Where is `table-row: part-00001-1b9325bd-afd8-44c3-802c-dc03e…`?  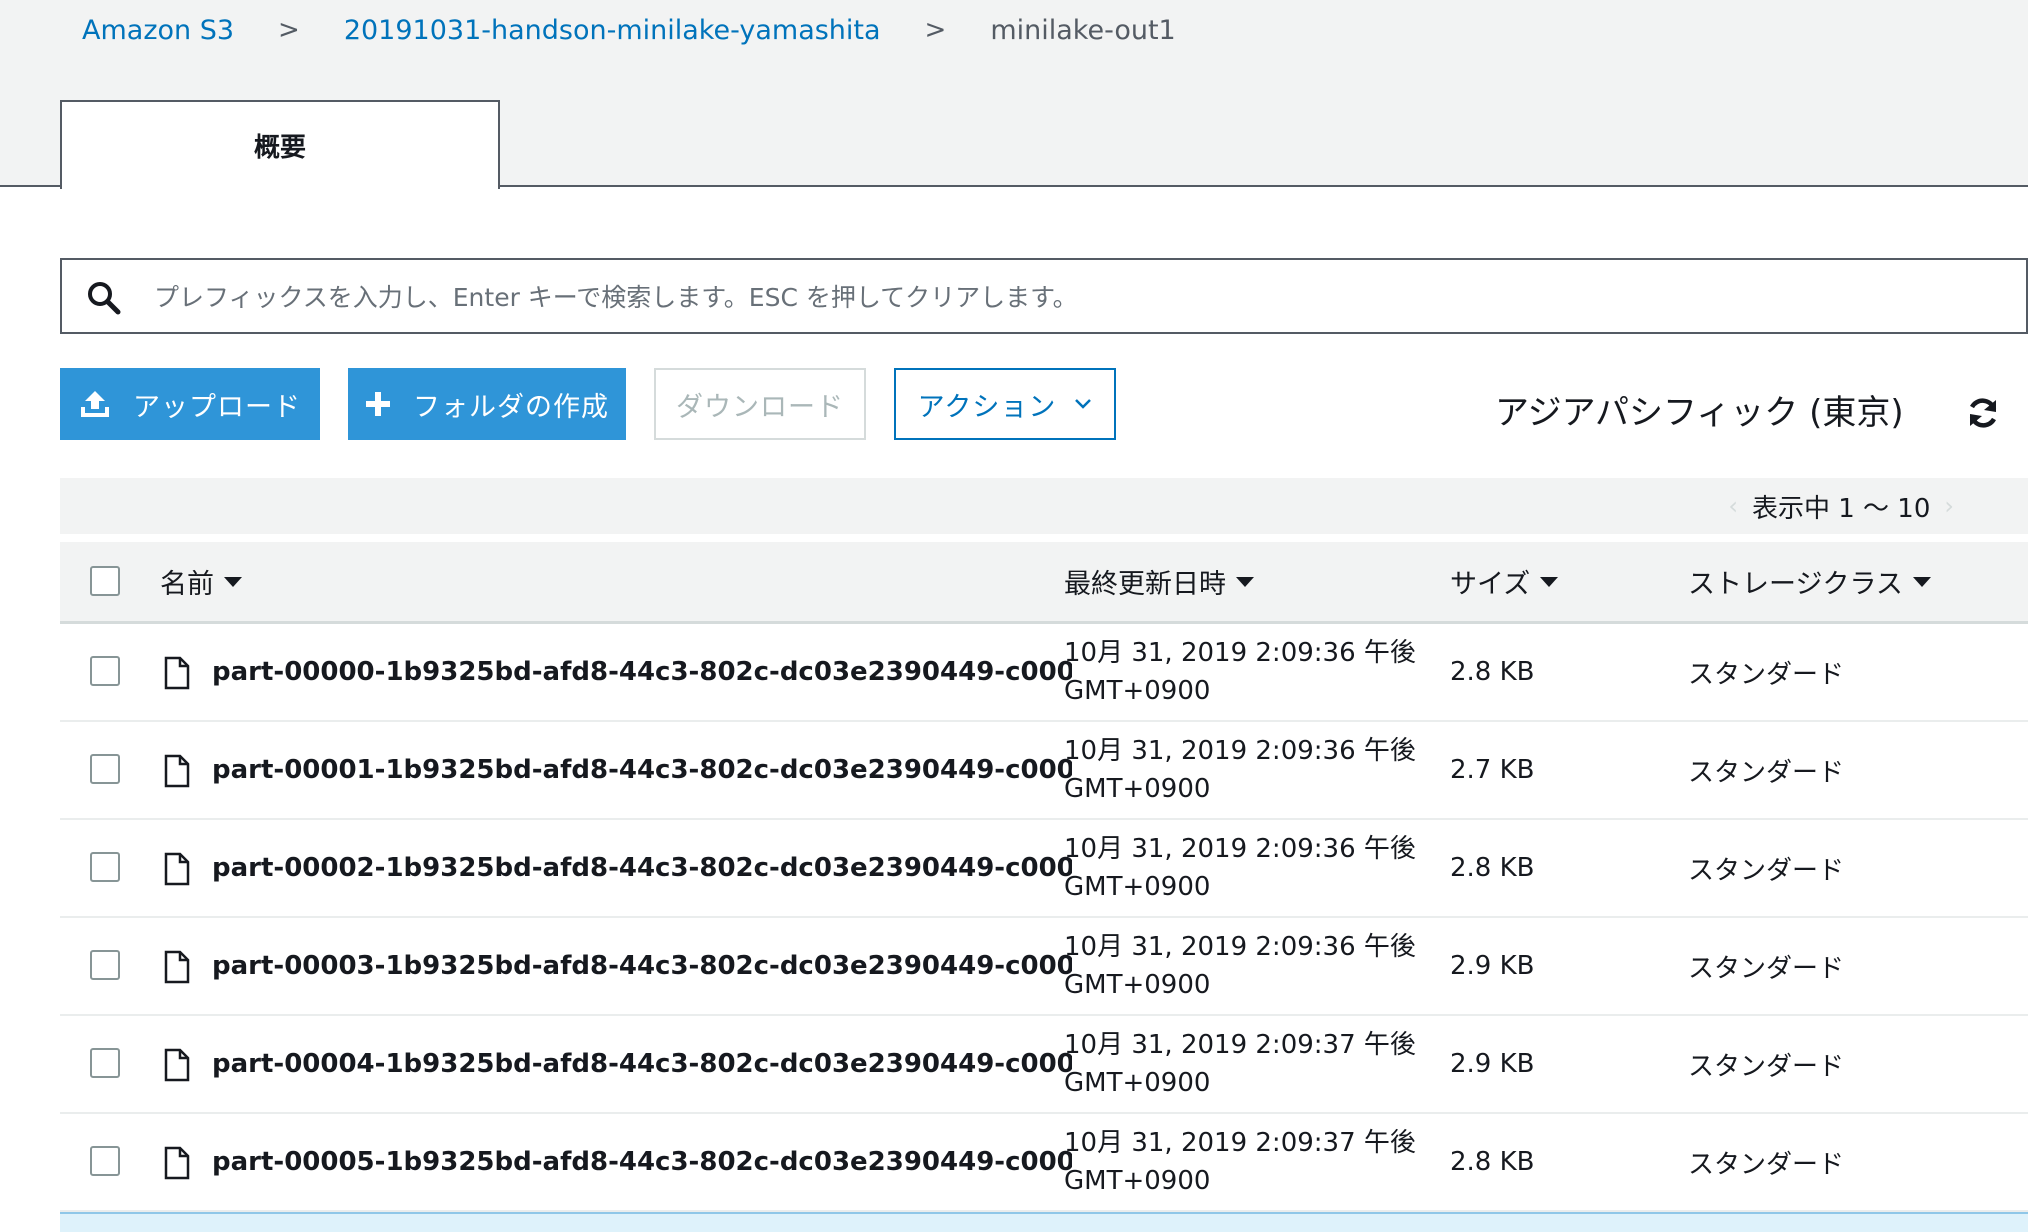 table-row: part-00001-1b9325bd-afd8-44c3-802c-dc03e… is located at coordinates (1044, 771).